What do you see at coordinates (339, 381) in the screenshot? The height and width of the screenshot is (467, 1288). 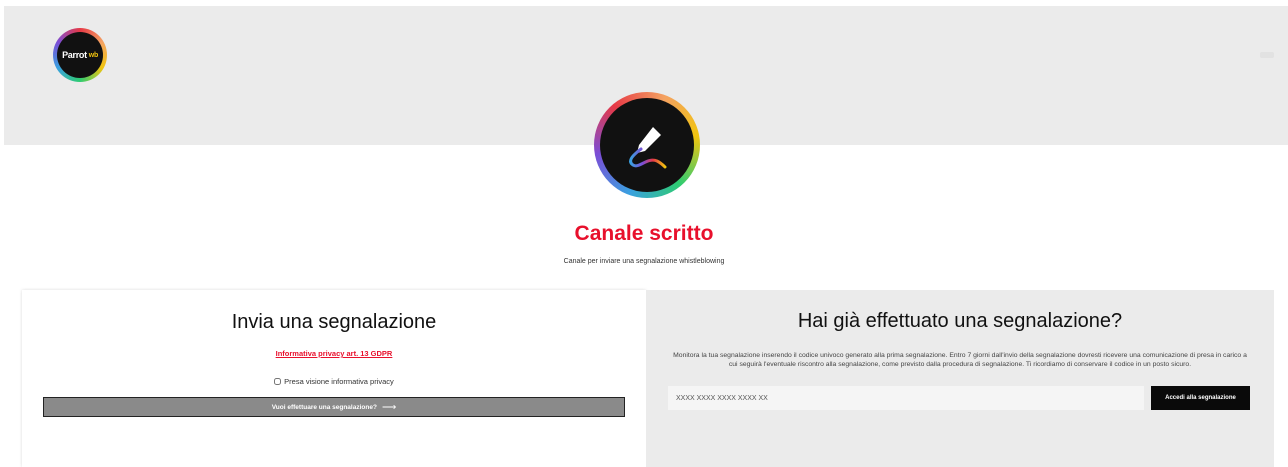 I see `privacy-consent-label: Presa visione informativa privacy` at bounding box center [339, 381].